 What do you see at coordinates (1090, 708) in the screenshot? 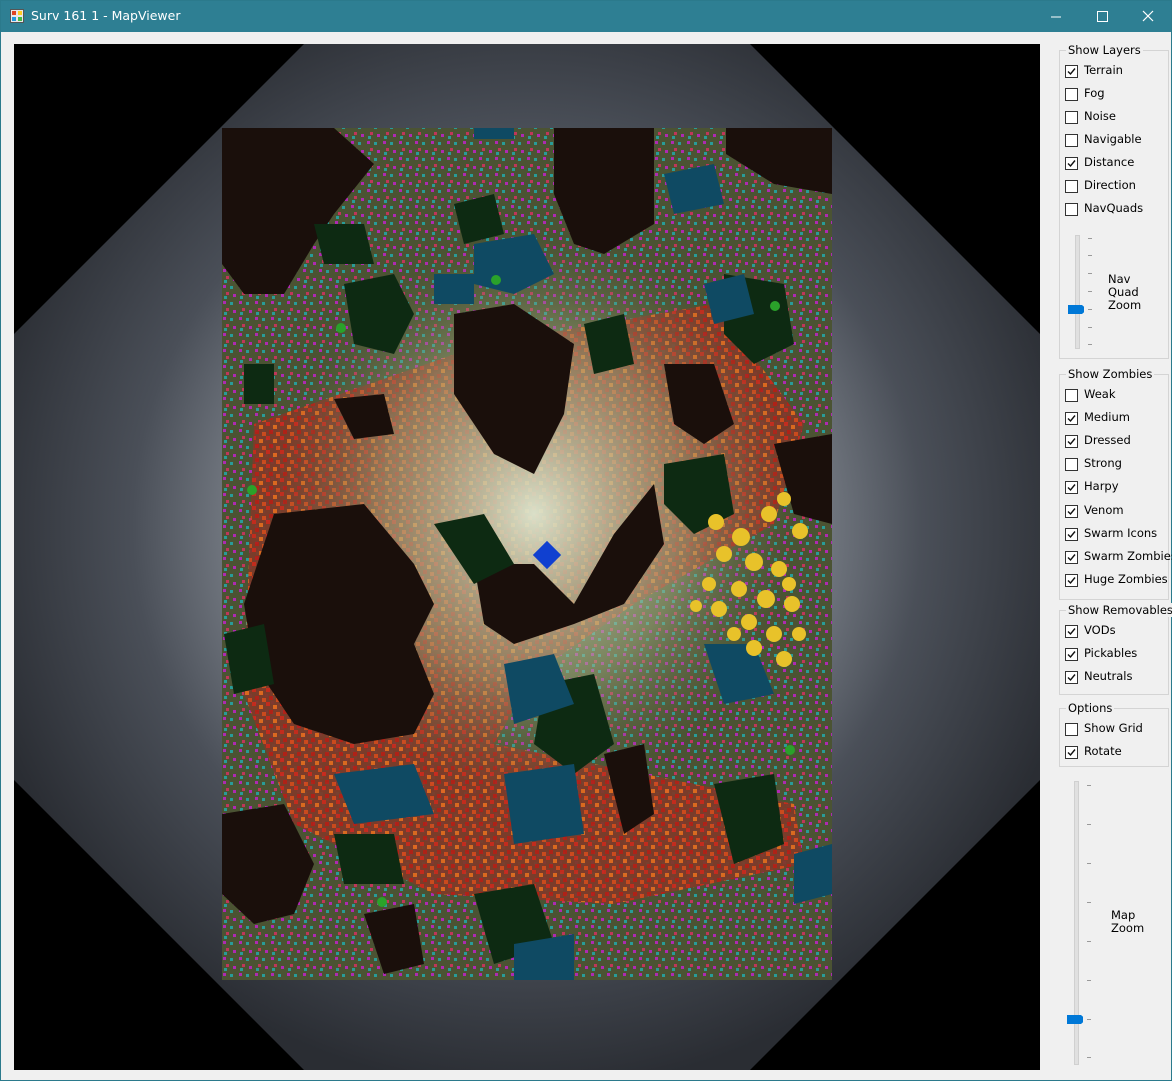
I see `options-title: Options` at bounding box center [1090, 708].